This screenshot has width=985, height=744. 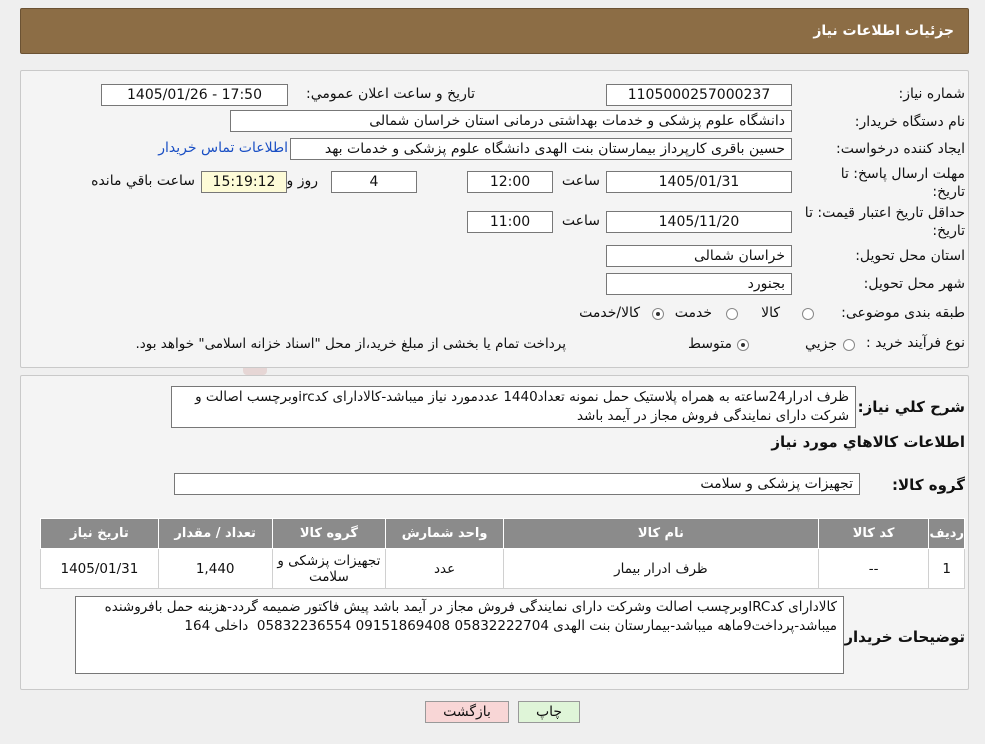 I want to click on creator-label: ايجاد کننده درخواست:, so click(x=900, y=149).